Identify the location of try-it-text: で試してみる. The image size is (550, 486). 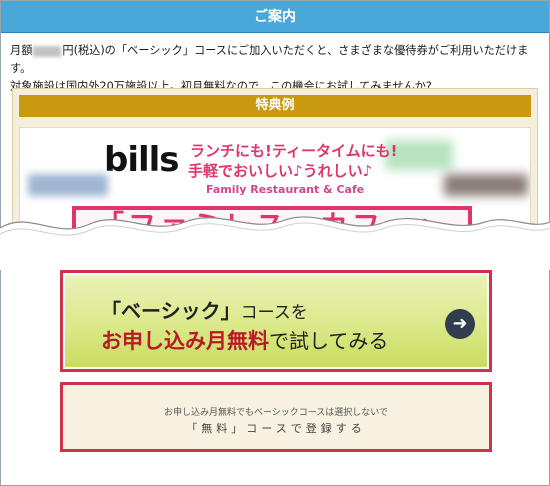
(329, 341).